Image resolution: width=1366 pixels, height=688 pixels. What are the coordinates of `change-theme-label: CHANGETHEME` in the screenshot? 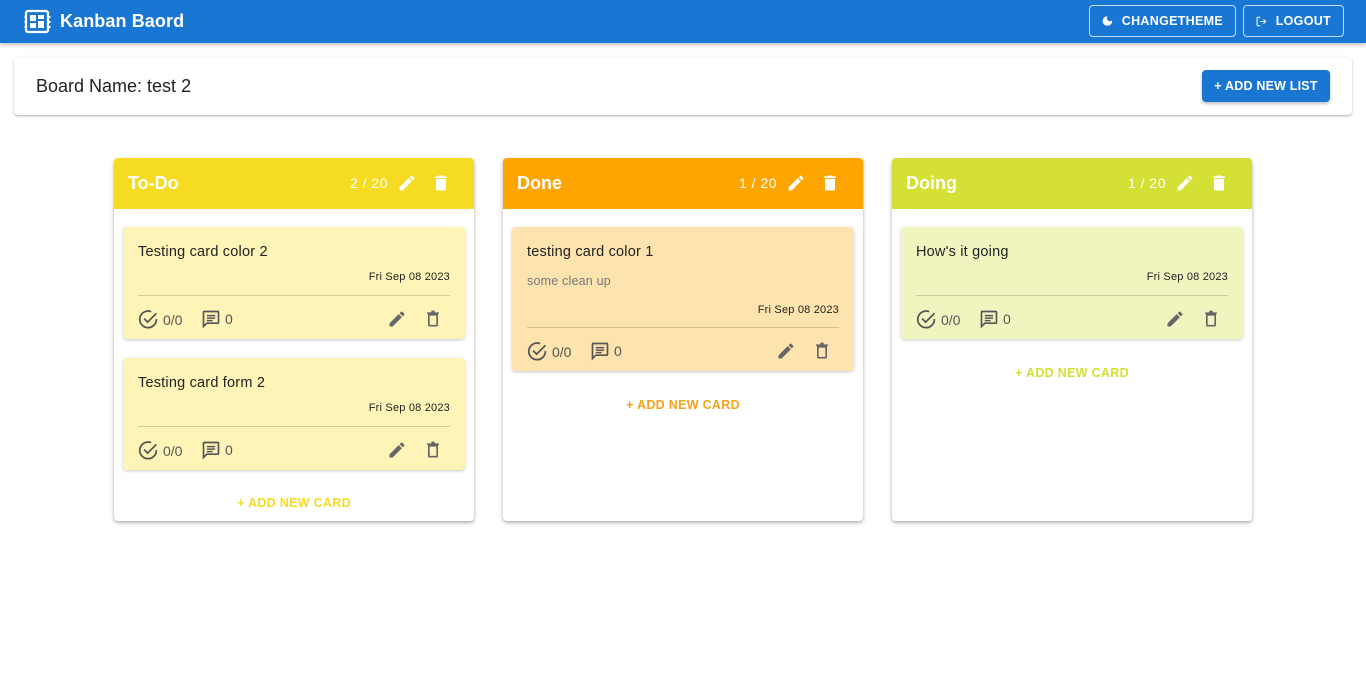 It's located at (1172, 21).